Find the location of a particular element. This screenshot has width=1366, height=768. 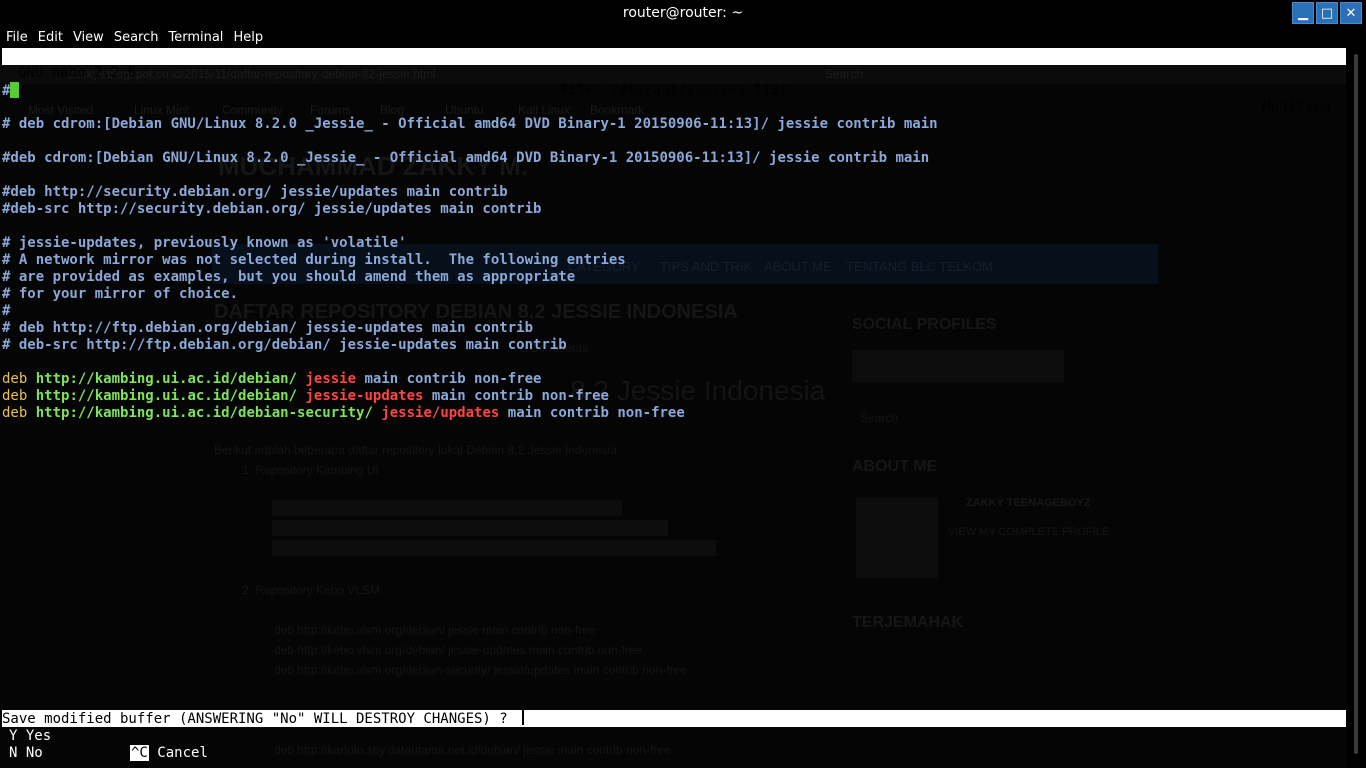

editor-line-13: # for your mirror of choice. is located at coordinates (120, 294).